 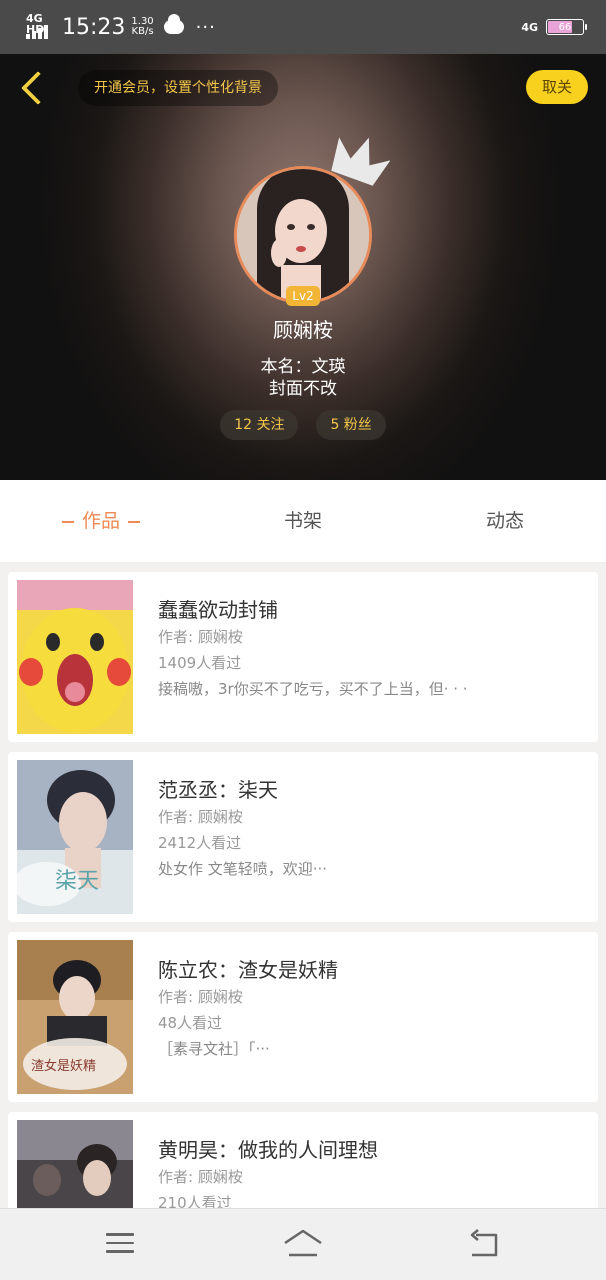 What do you see at coordinates (75, 837) in the screenshot?
I see `work-cover: 柒天` at bounding box center [75, 837].